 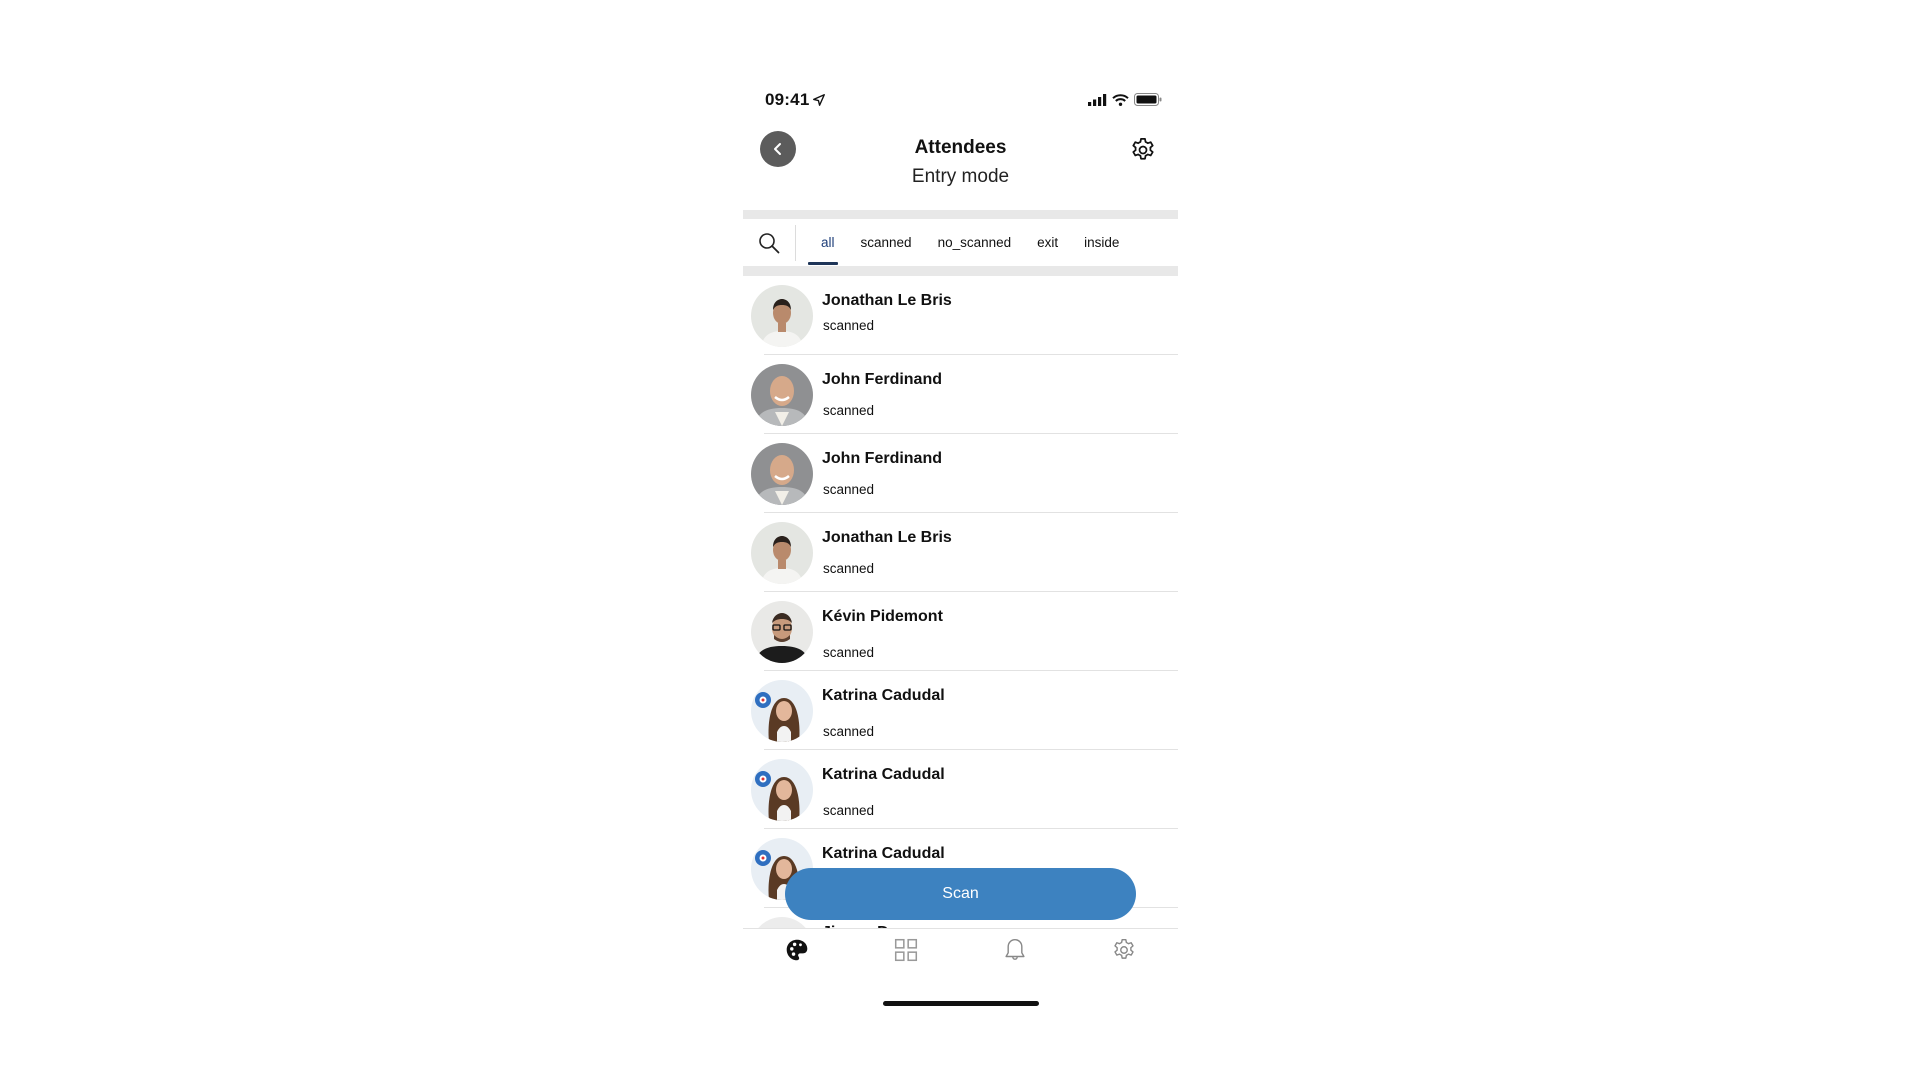 I want to click on grid-icon, so click(x=906, y=950).